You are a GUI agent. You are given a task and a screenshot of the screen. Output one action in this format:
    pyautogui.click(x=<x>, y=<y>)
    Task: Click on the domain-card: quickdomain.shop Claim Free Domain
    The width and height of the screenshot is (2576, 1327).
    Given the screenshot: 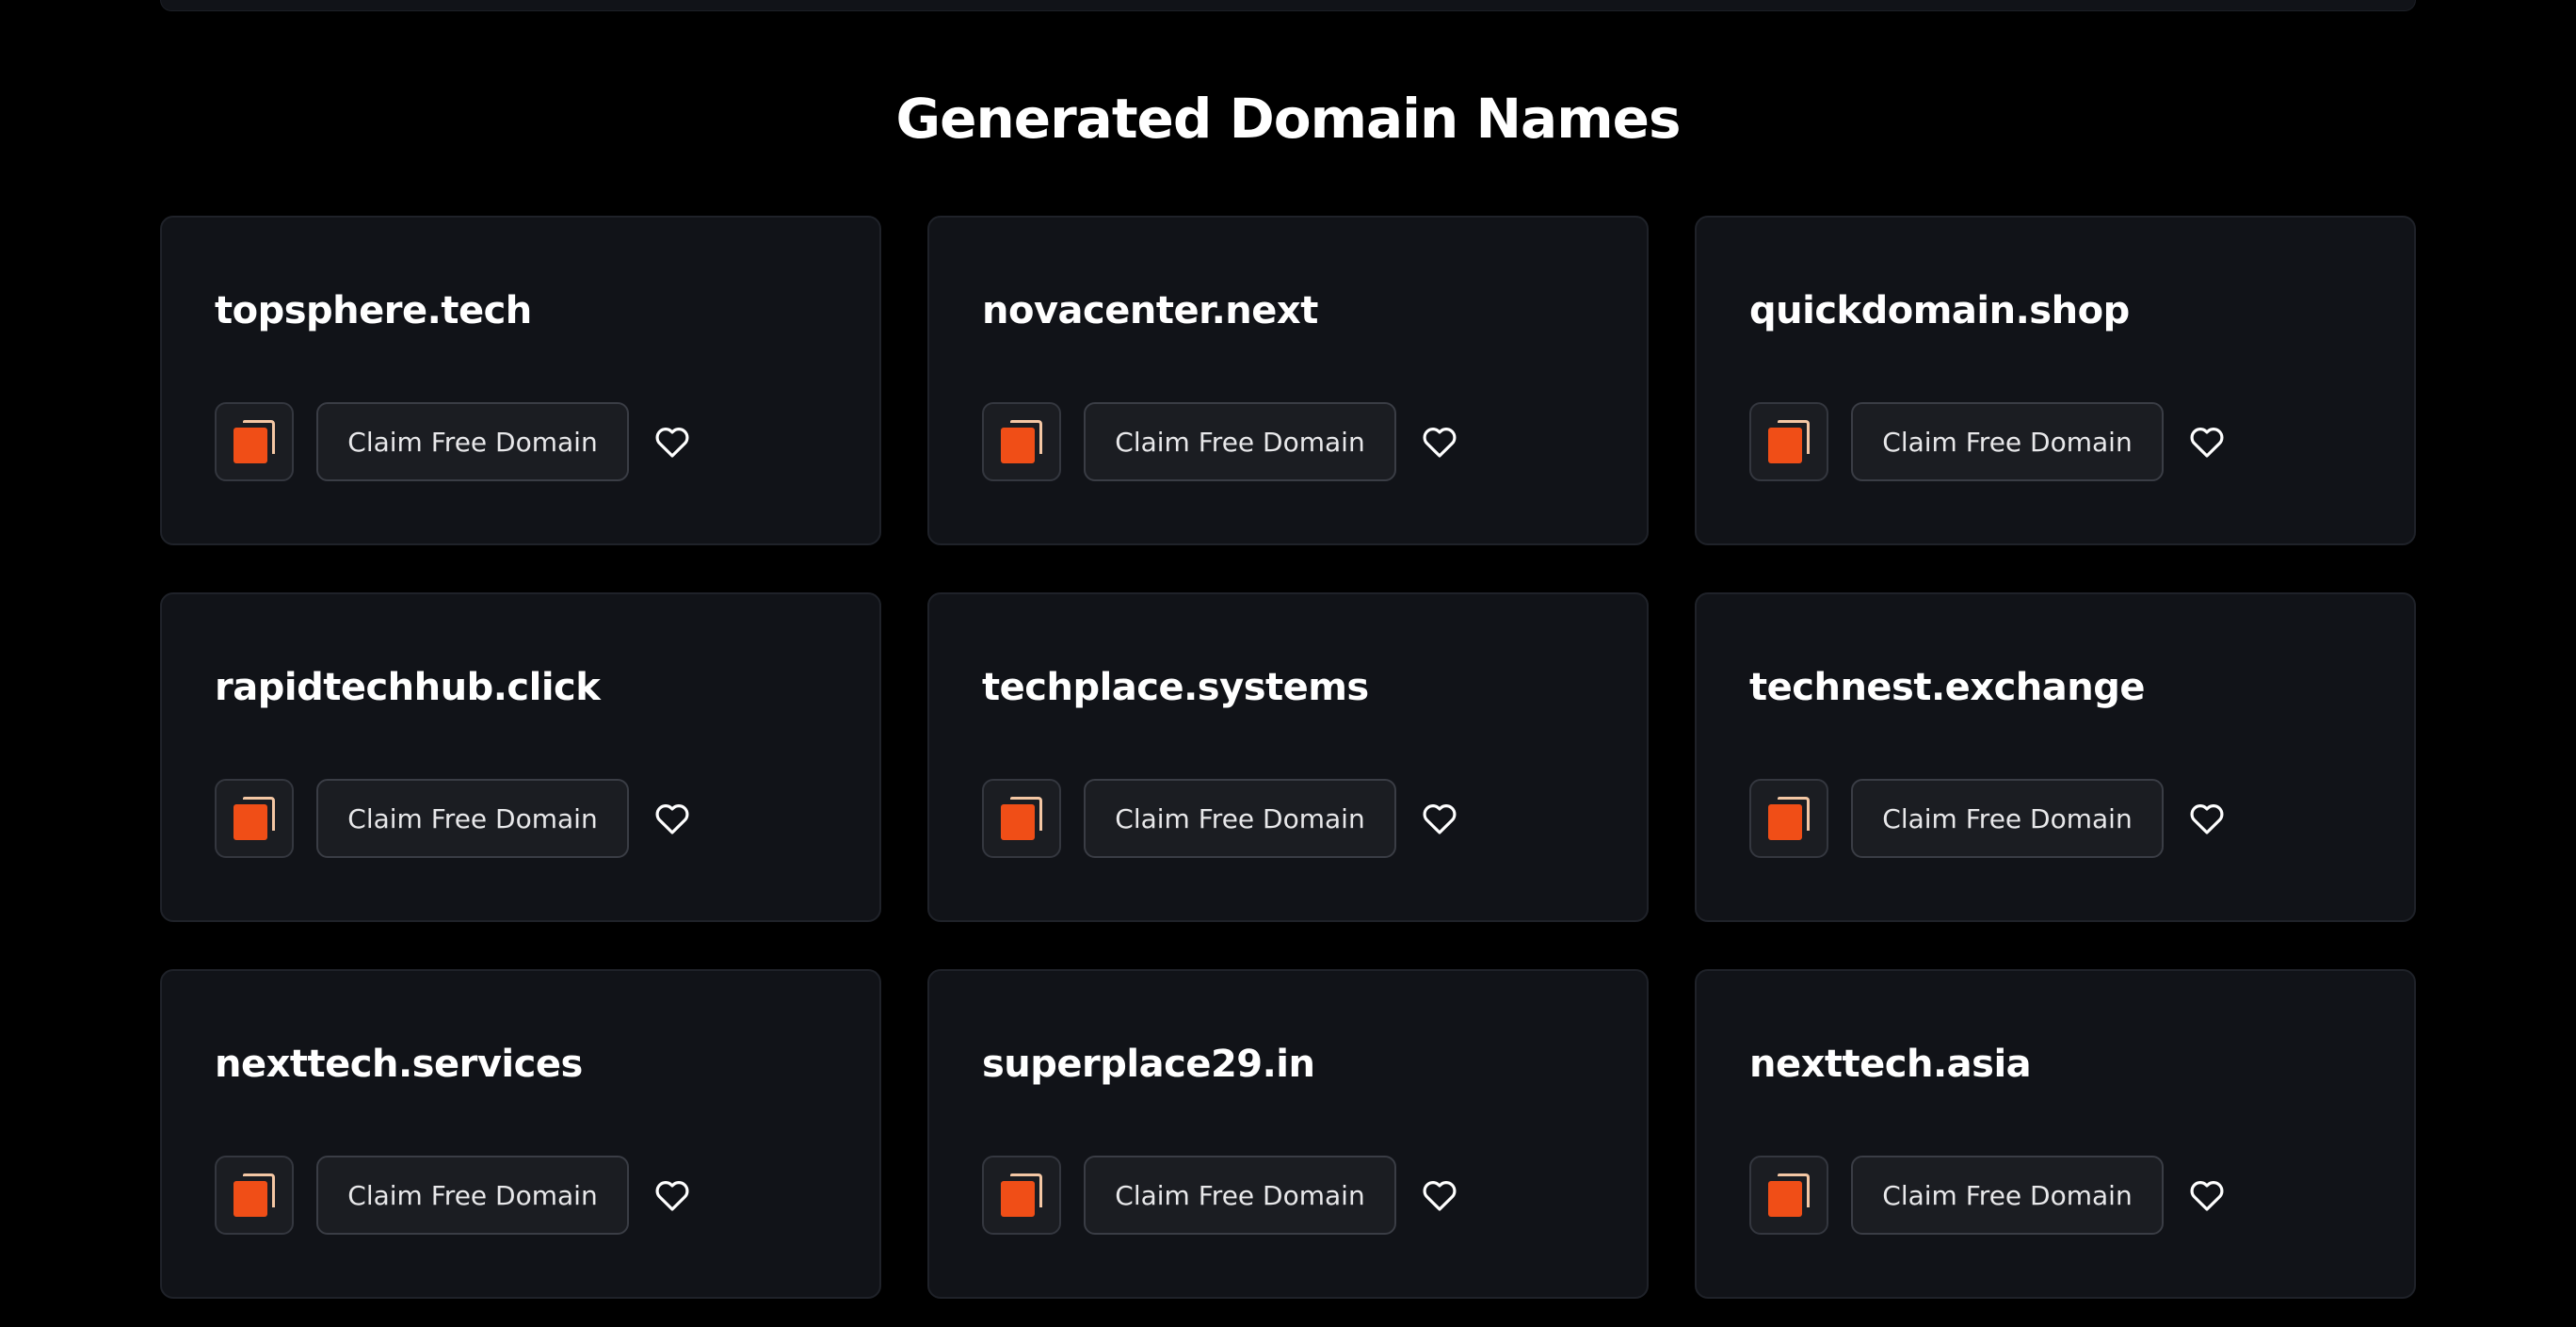 What is the action you would take?
    pyautogui.click(x=2055, y=380)
    